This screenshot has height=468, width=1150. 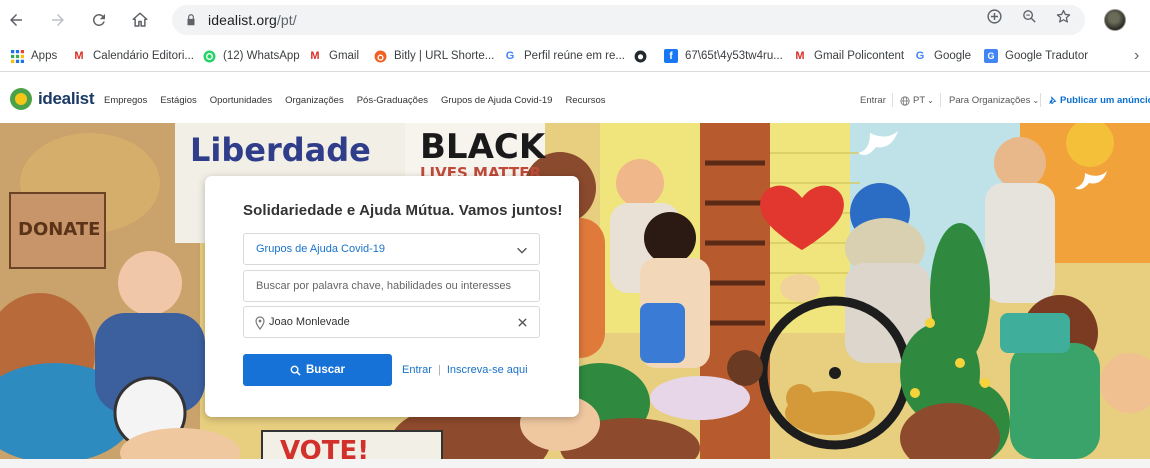 I want to click on bookmark-google: G Google, so click(x=942, y=56).